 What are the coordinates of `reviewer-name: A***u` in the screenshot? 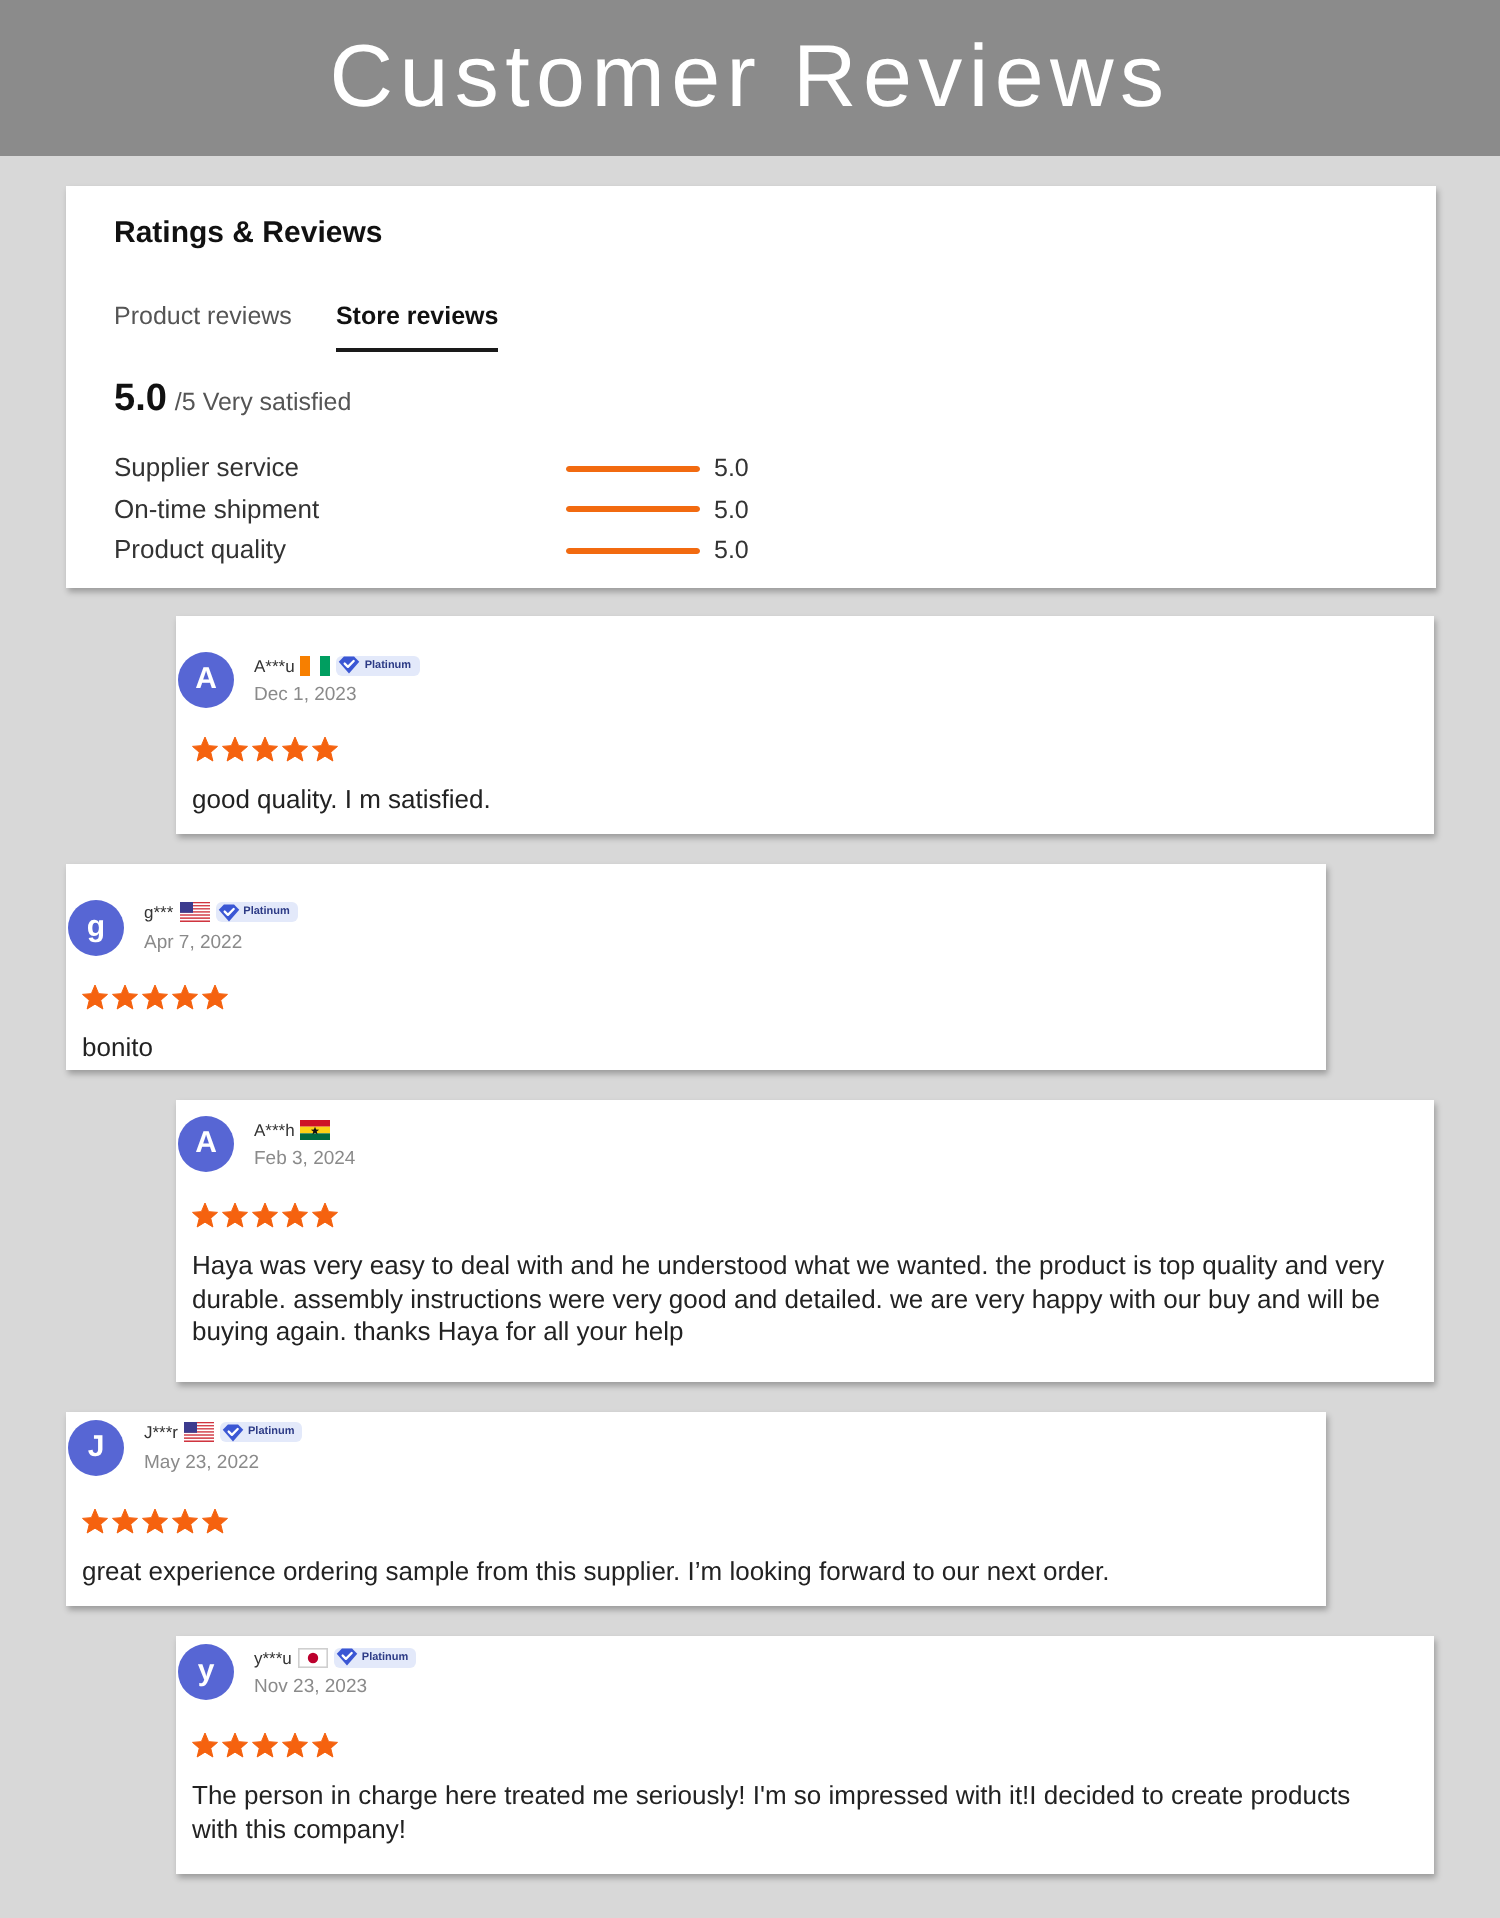 It's located at (274, 665).